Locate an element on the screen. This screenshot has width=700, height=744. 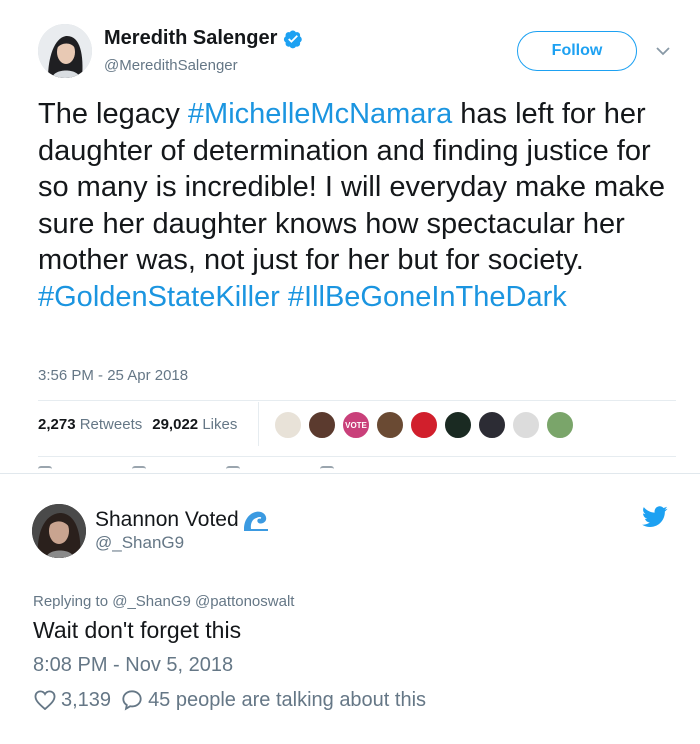
author-name: Shannon Voted is located at coordinates (183, 520).